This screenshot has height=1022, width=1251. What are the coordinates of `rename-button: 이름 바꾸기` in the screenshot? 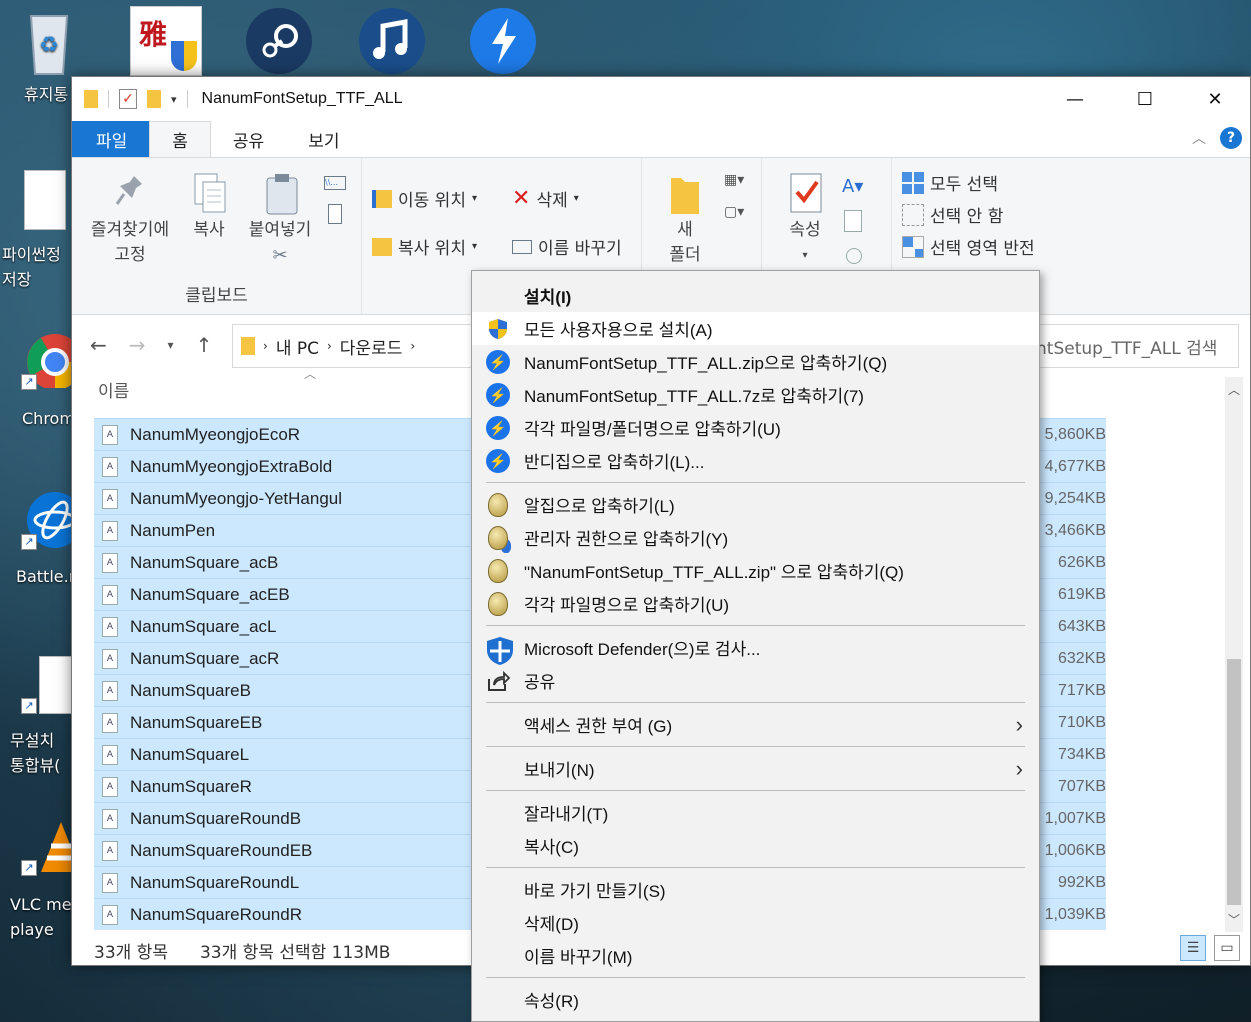 It's located at (567, 246).